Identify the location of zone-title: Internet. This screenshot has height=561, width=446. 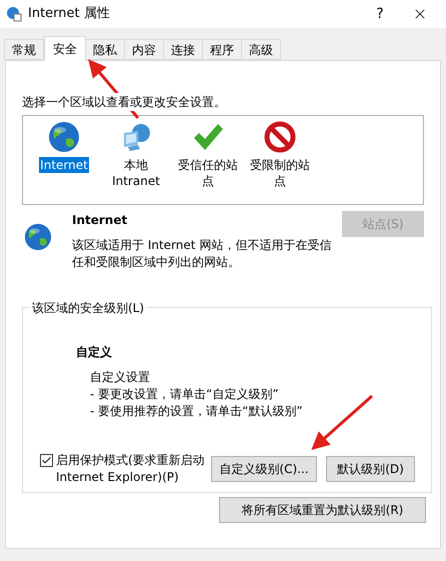
(100, 220).